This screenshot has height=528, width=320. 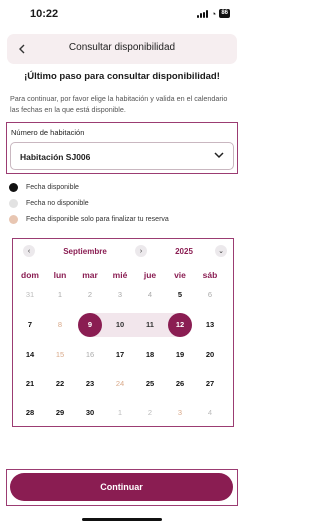 I want to click on page-title: Consultar disponibilidad, so click(x=122, y=47).